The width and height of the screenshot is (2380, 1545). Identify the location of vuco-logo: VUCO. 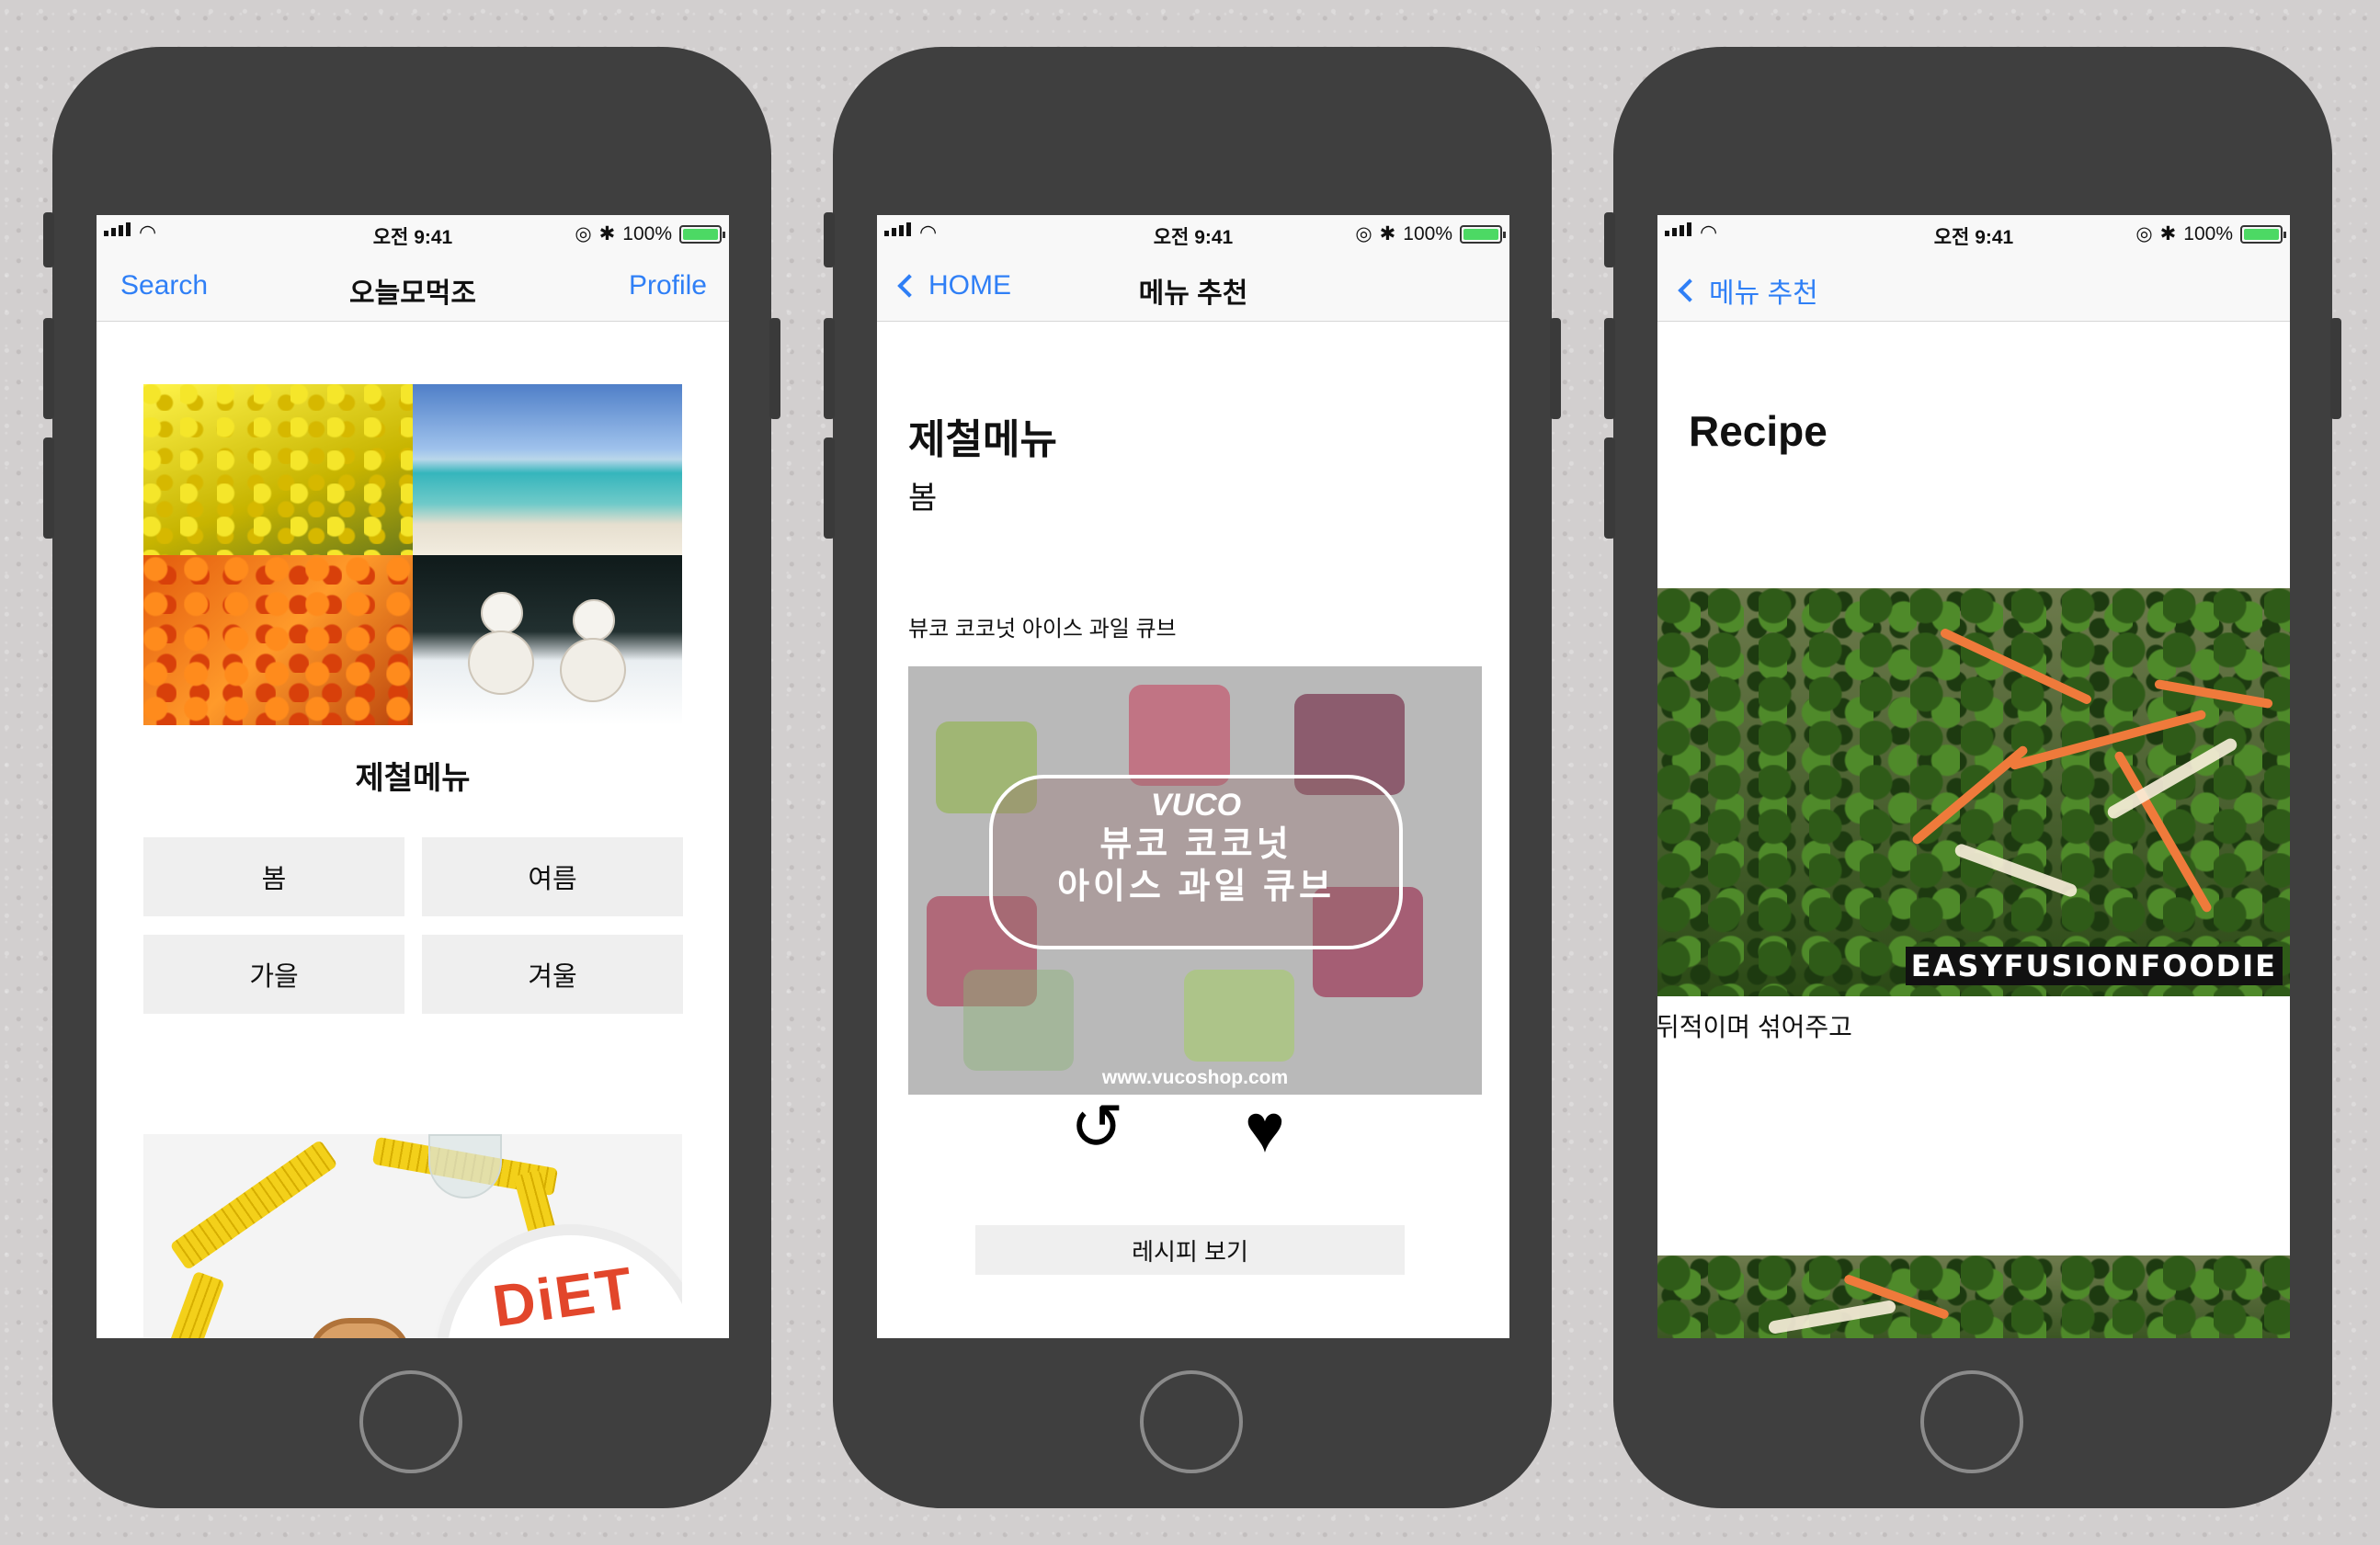
(1196, 806).